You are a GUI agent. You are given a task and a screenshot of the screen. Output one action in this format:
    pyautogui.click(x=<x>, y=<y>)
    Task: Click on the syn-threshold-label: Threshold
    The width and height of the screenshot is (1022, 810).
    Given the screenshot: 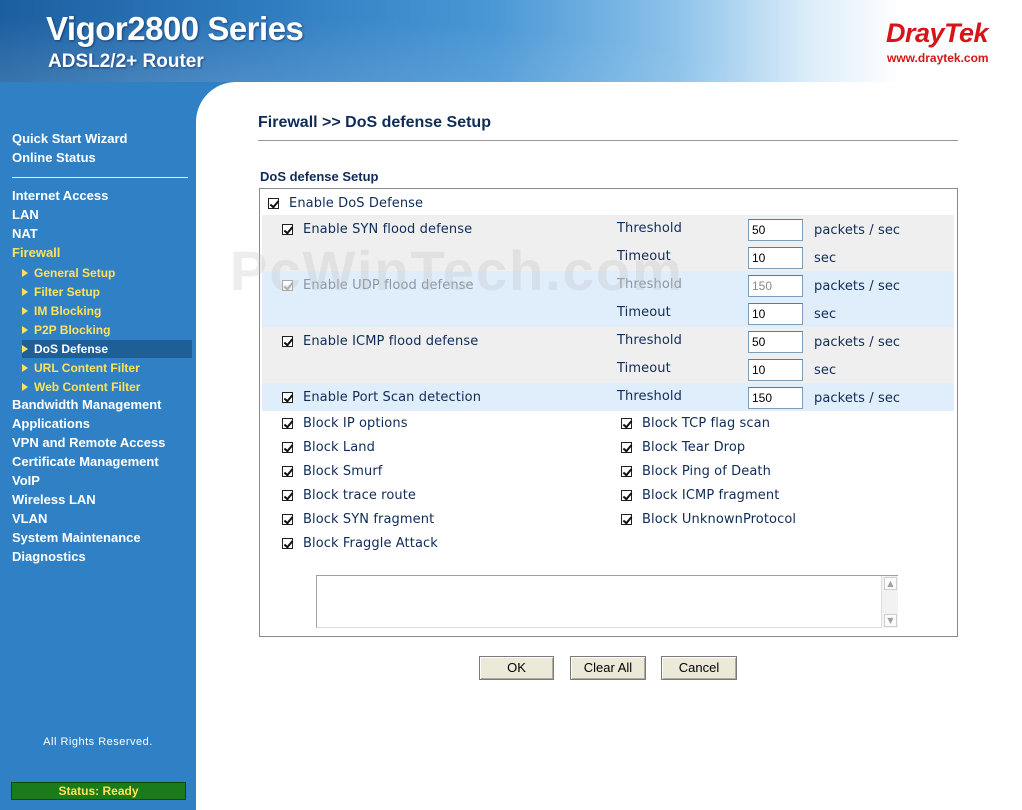 What is the action you would take?
    pyautogui.click(x=649, y=228)
    